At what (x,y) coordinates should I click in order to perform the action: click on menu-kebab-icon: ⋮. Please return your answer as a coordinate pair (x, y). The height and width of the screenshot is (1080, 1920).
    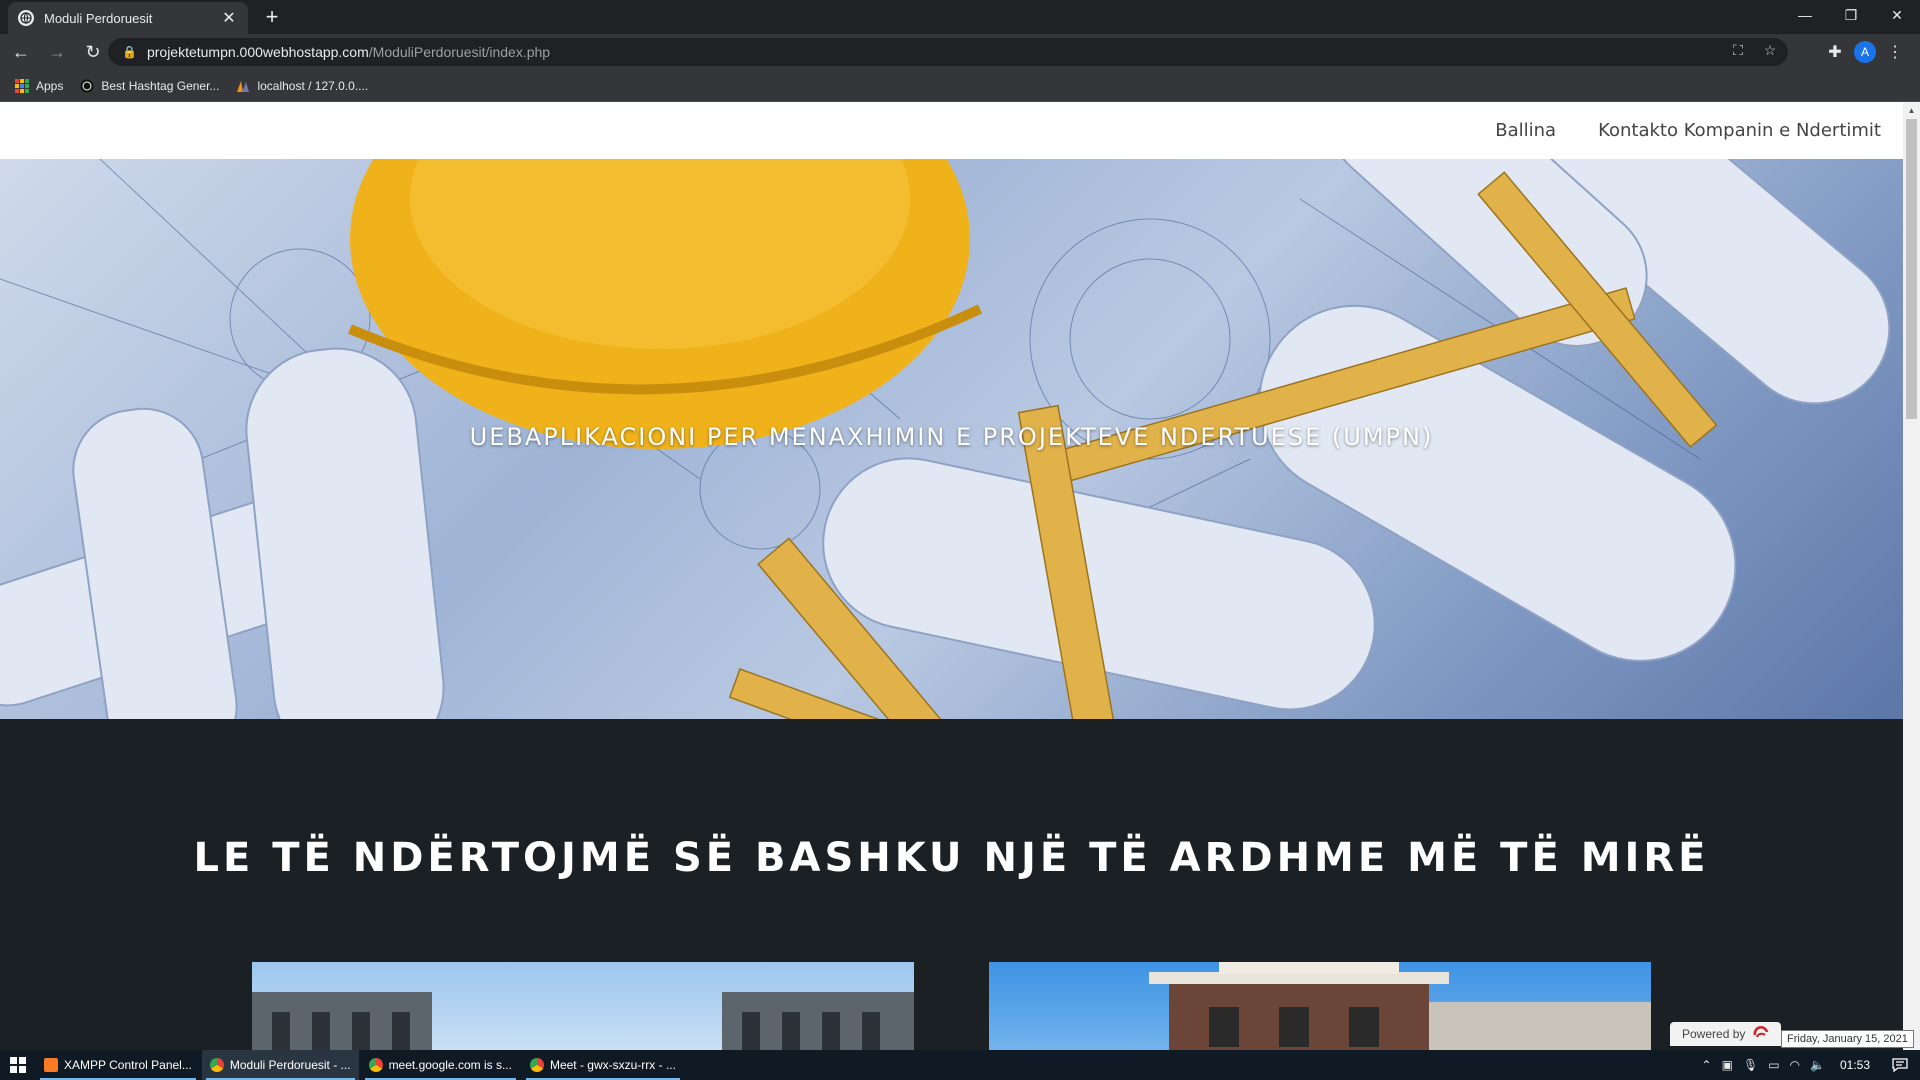
    Looking at the image, I should click on (1895, 52).